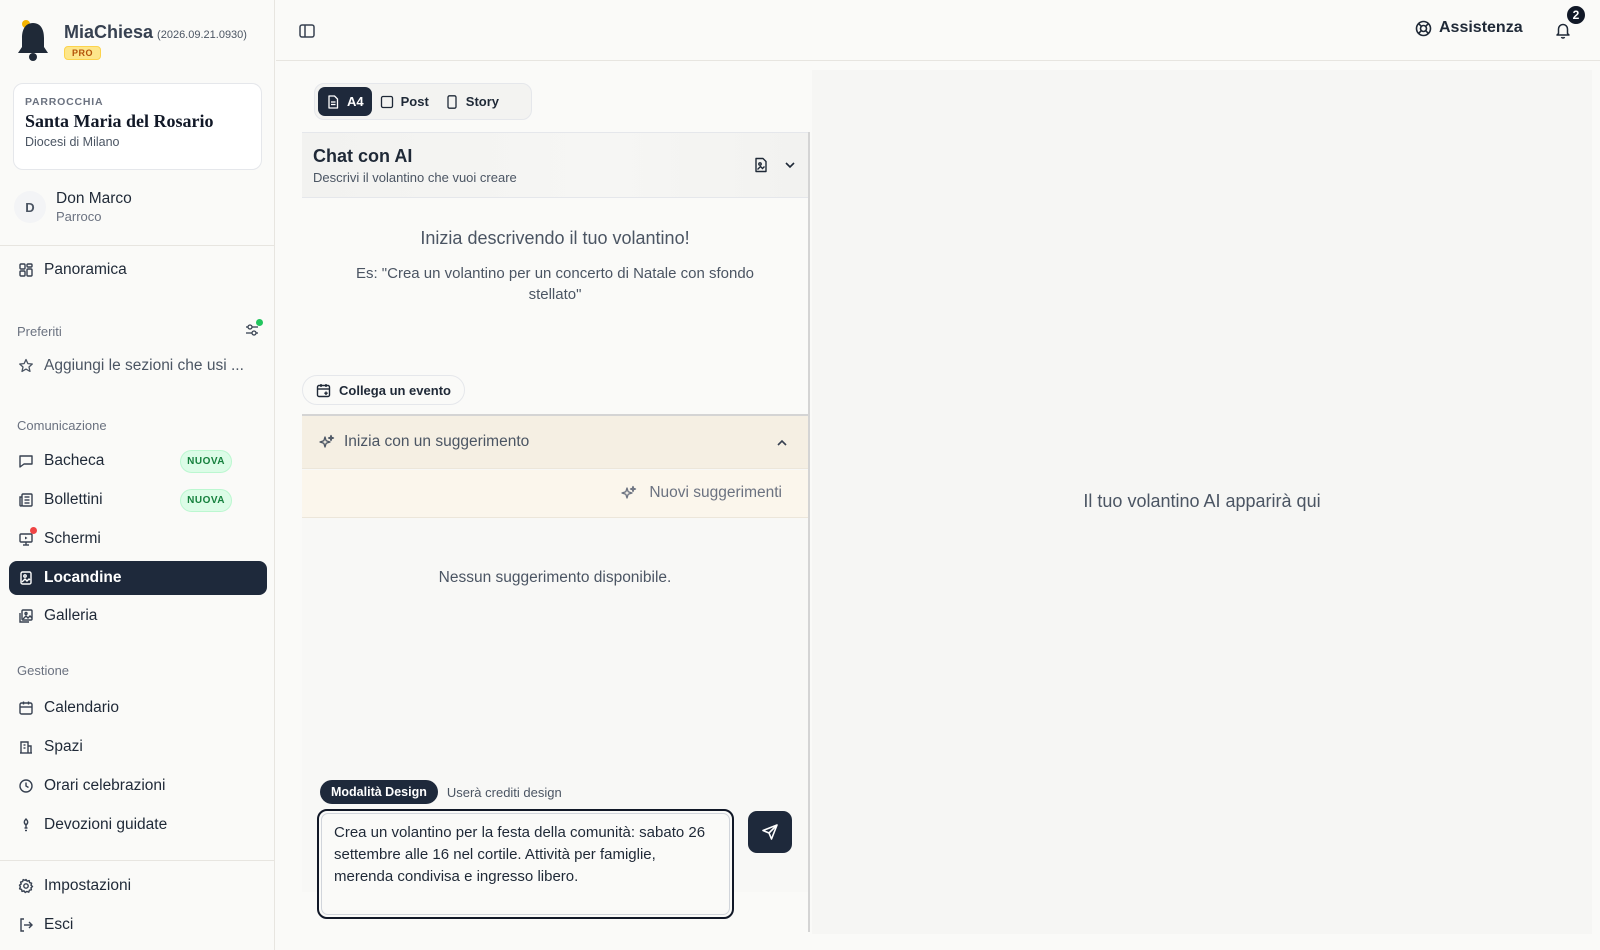 Image resolution: width=1600 pixels, height=950 pixels. What do you see at coordinates (138, 578) in the screenshot?
I see `nav-locandine: Locandine` at bounding box center [138, 578].